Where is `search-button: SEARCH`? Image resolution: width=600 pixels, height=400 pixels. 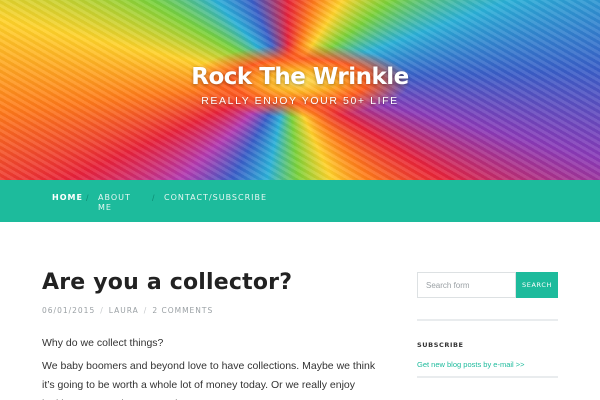
search-button: SEARCH is located at coordinates (537, 285).